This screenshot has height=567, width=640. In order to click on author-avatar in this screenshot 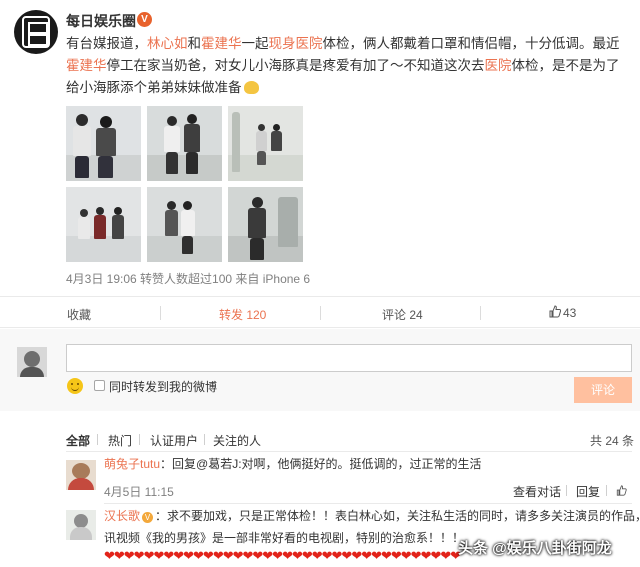, I will do `click(36, 32)`.